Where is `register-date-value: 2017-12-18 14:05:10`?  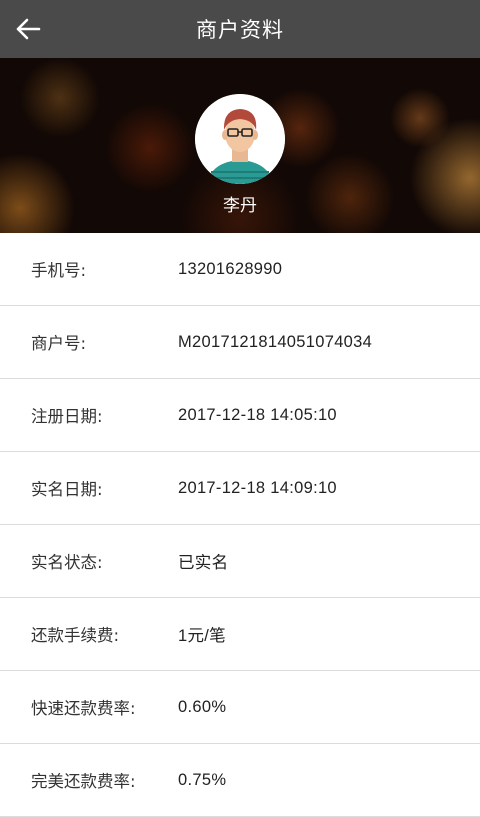
register-date-value: 2017-12-18 14:05:10 is located at coordinates (257, 414).